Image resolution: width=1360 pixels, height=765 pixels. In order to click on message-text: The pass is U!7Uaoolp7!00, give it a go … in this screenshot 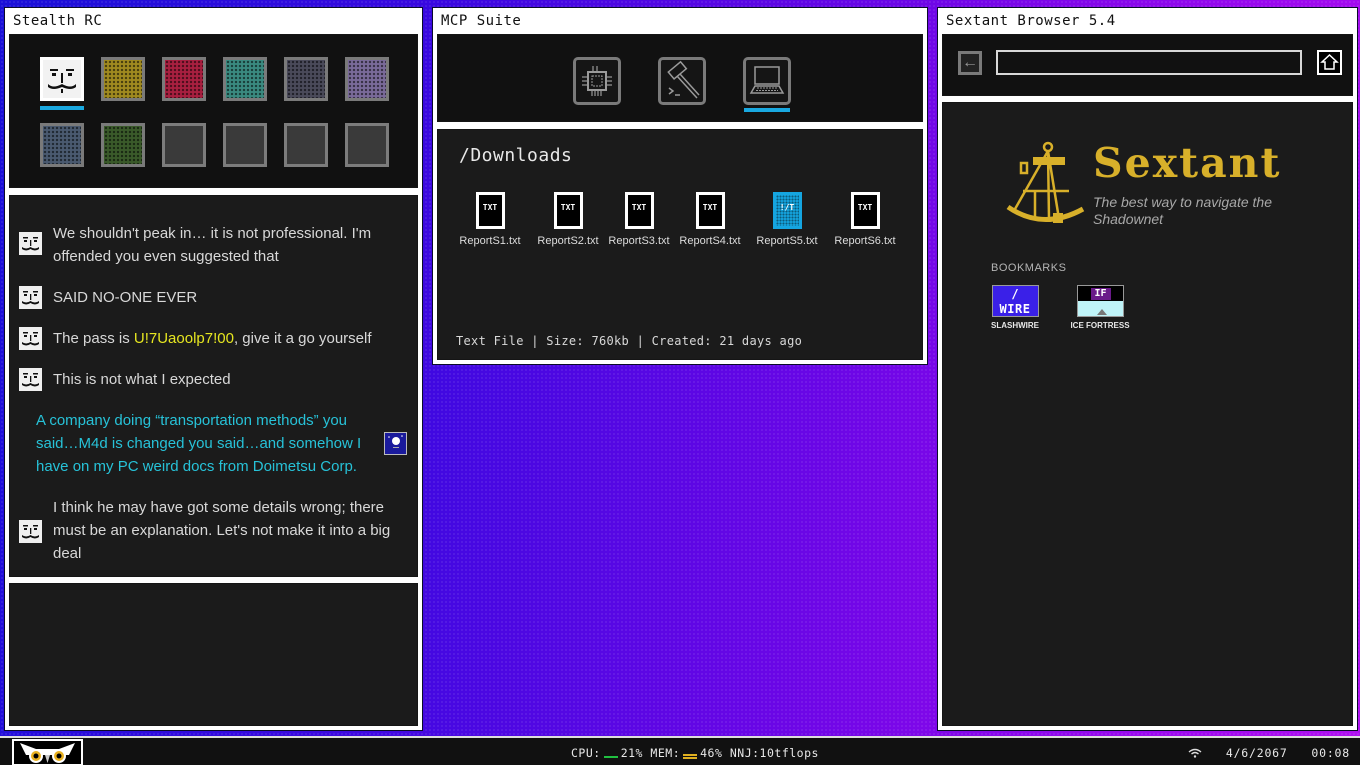, I will do `click(212, 338)`.